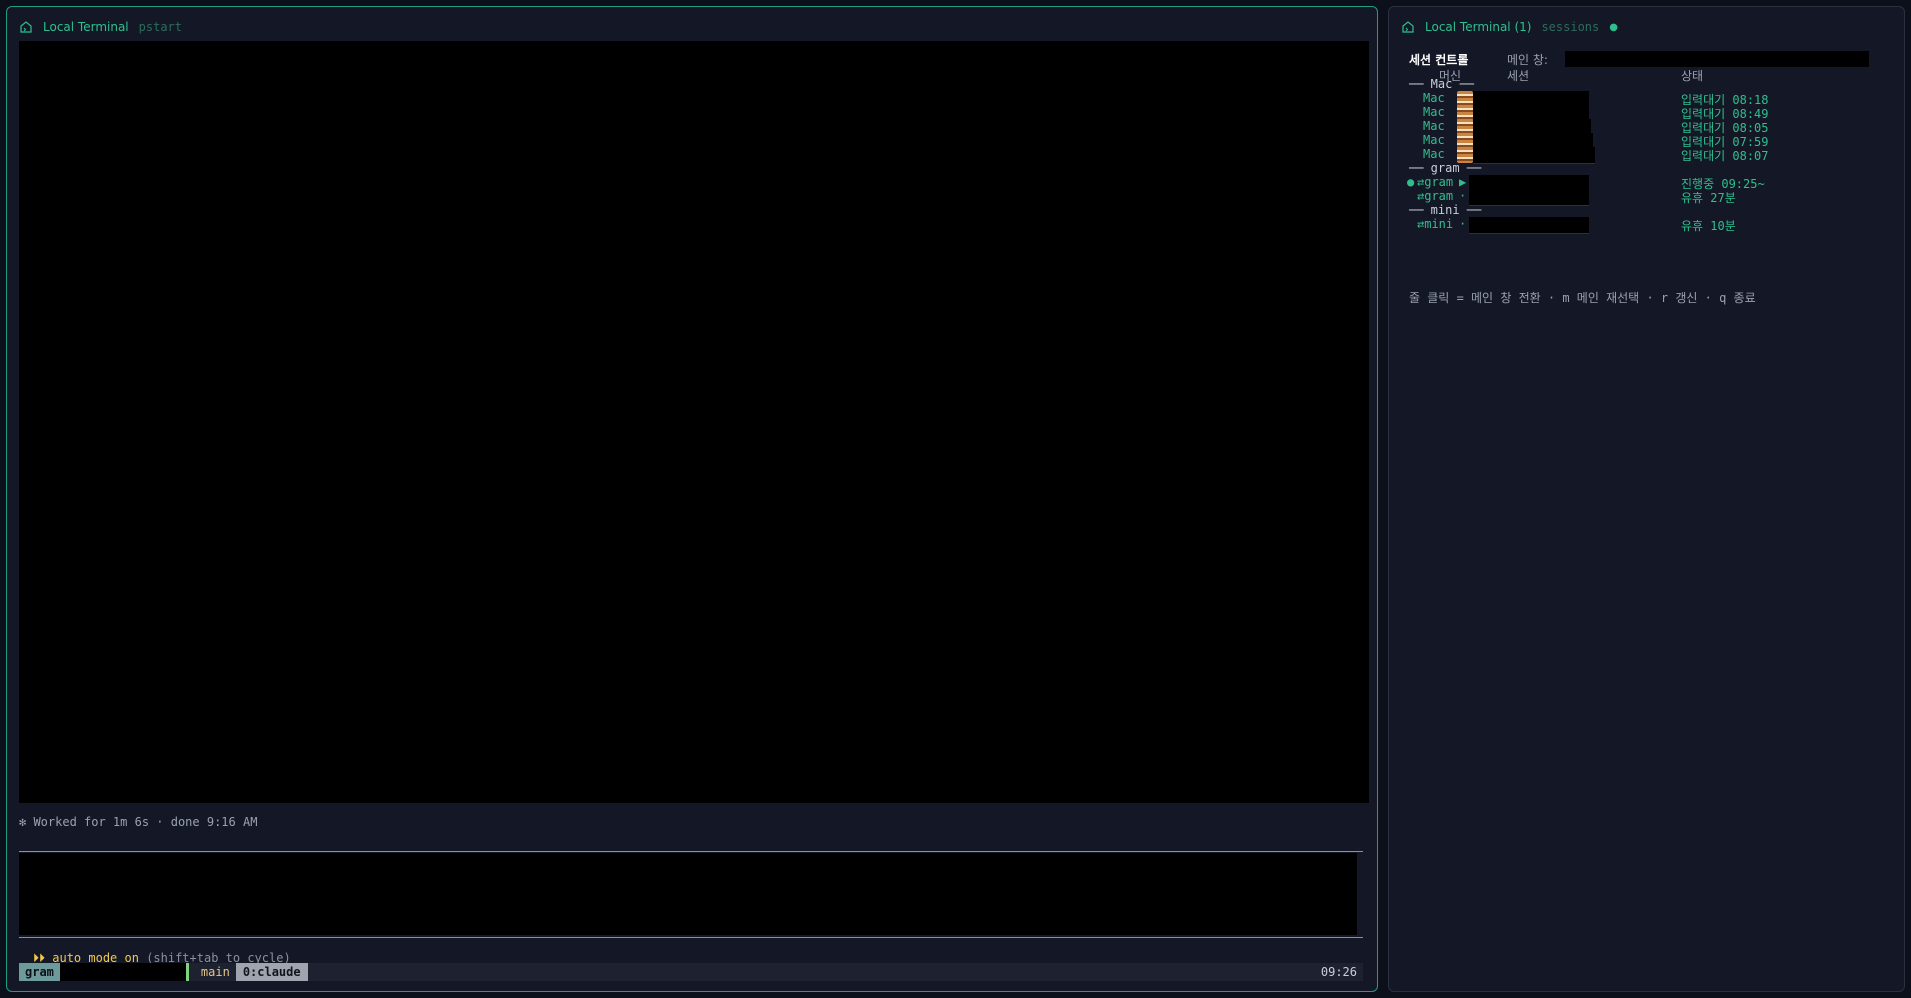  I want to click on current-session-marker-icon: ●, so click(1411, 182).